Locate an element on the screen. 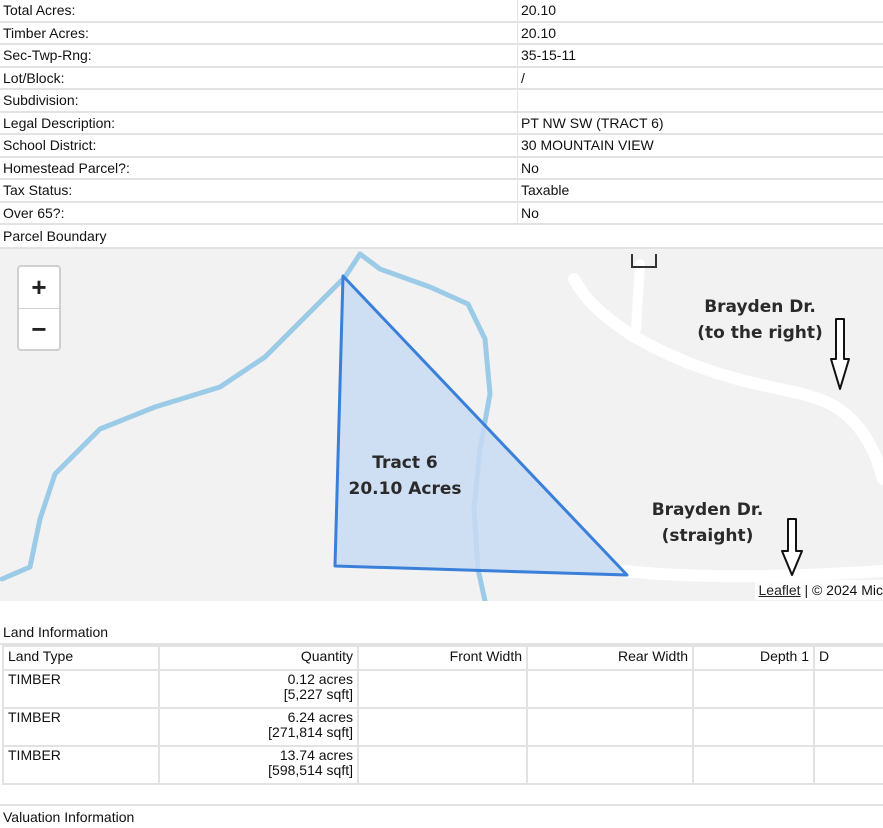 The width and height of the screenshot is (883, 828). table-row: Timber Acres:20.10 is located at coordinates (441, 33).